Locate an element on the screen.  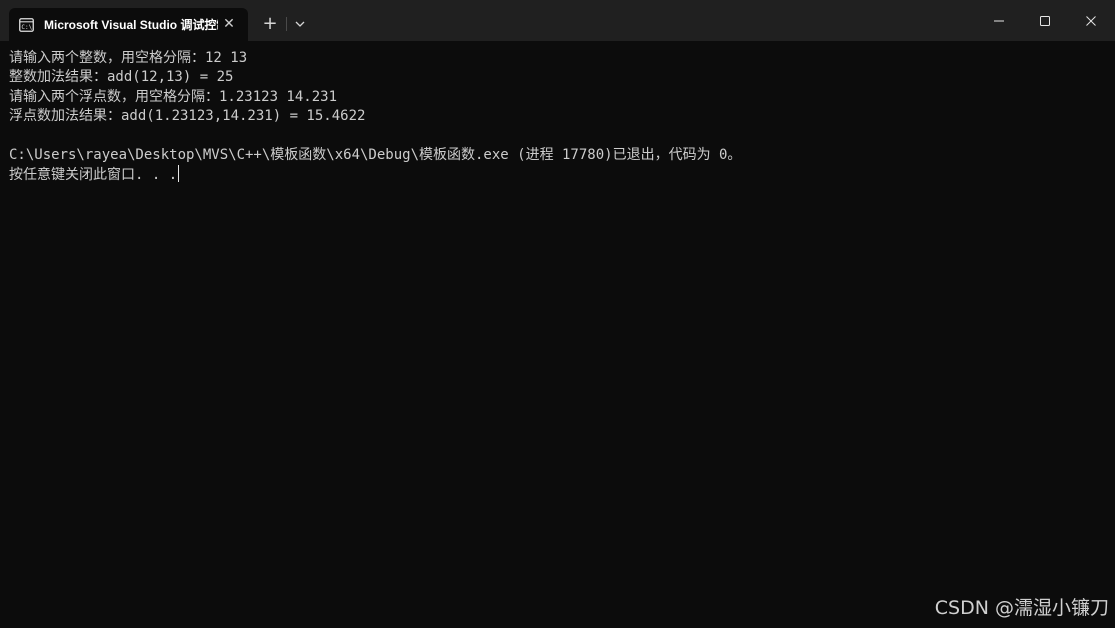
tab-title: Microsoft Visual Studio 调试控制台 is located at coordinates (131, 25).